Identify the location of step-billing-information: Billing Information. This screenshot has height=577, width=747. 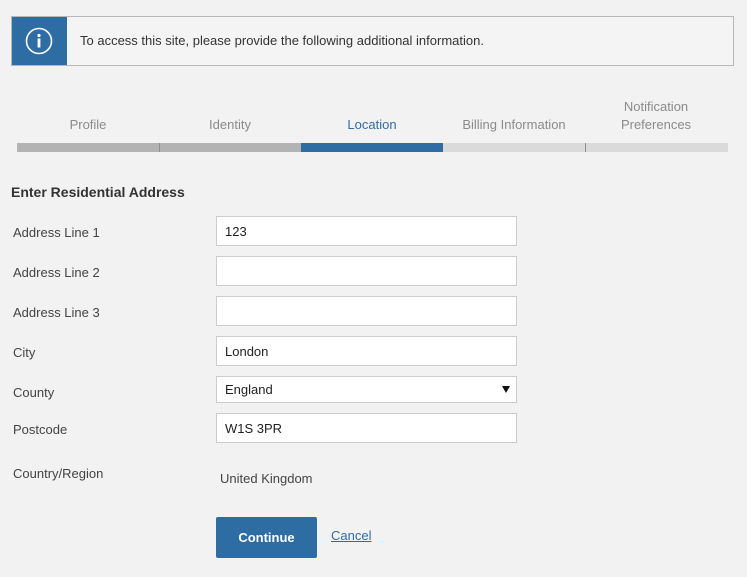
(514, 124).